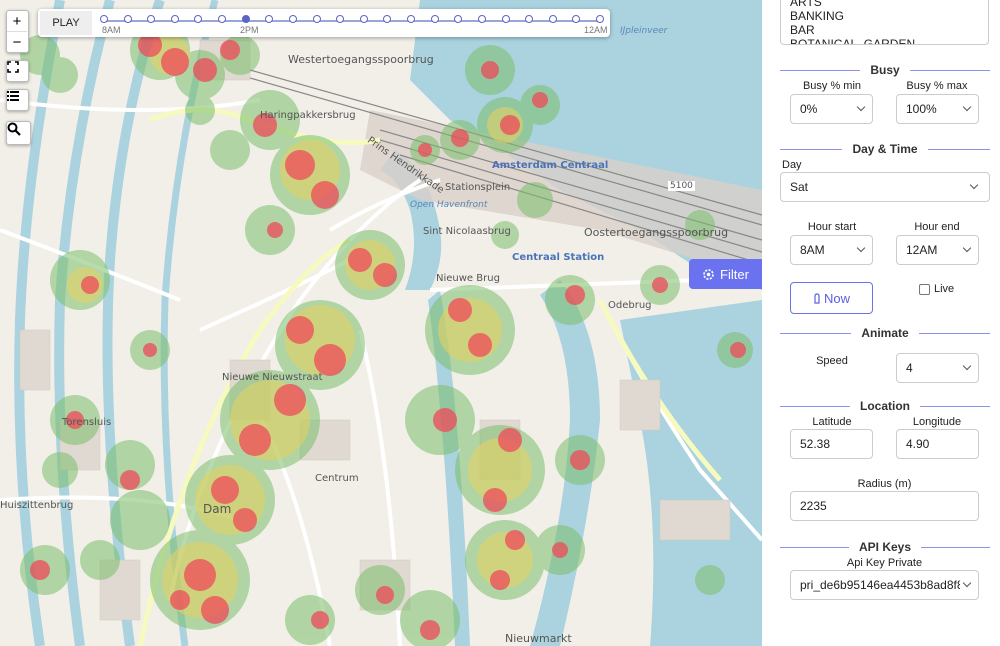 This screenshot has width=1000, height=646. What do you see at coordinates (831, 109) in the screenshot?
I see `busy-min-select: 0%` at bounding box center [831, 109].